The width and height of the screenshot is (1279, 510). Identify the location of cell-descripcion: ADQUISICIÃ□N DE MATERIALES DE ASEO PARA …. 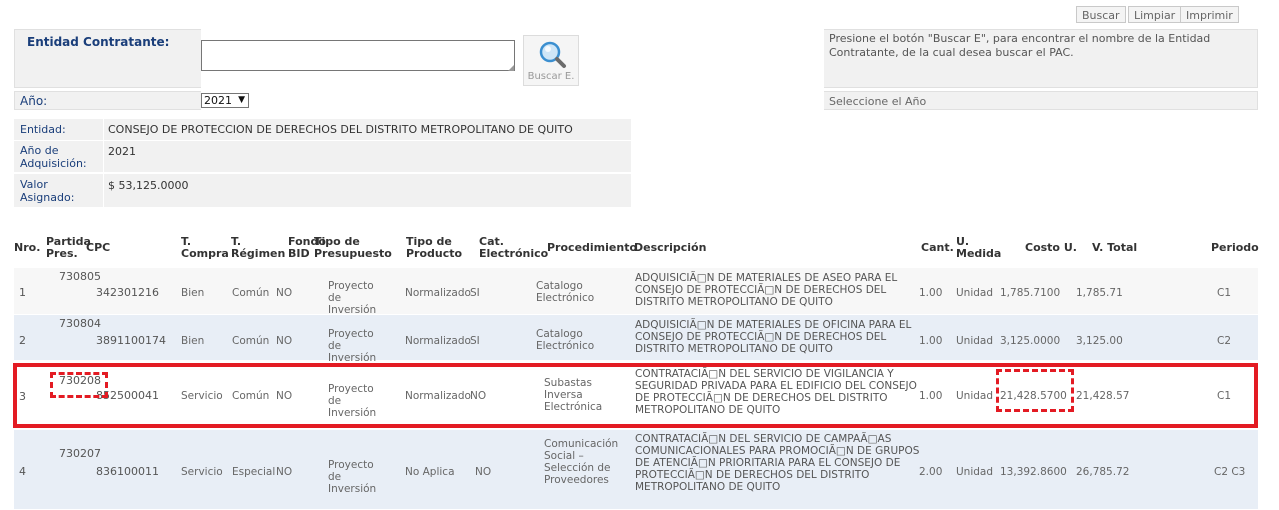
(766, 290).